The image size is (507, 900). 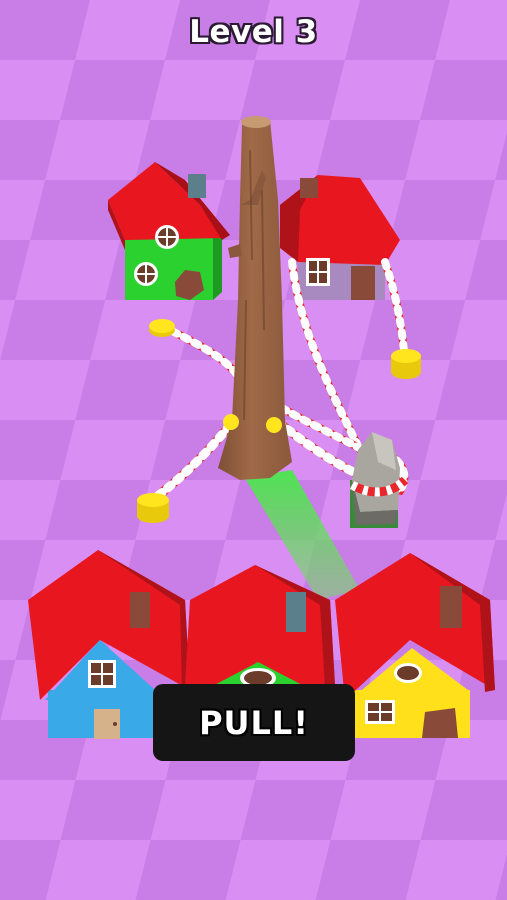 I want to click on pull-button-label: PULL!, so click(x=254, y=722).